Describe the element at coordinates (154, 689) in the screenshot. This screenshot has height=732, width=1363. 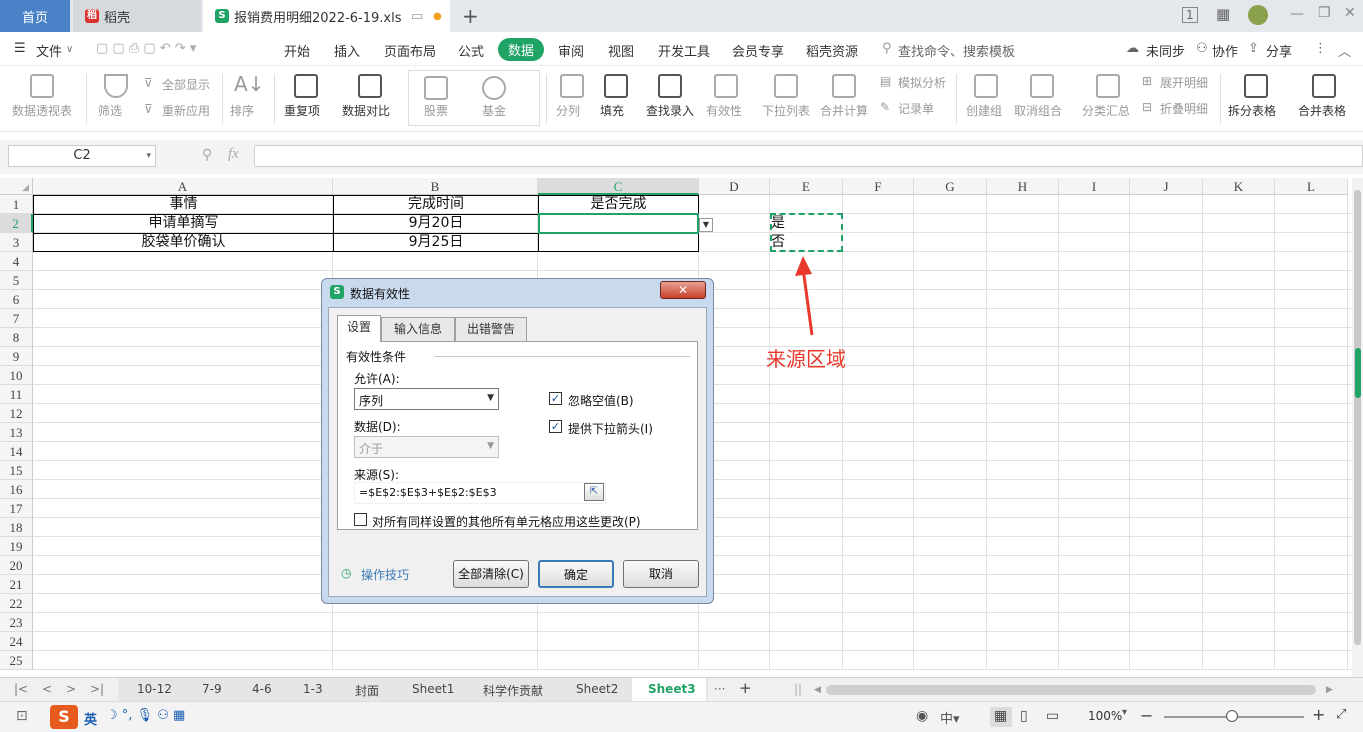
I see `sheet-tab: 10-12` at that location.